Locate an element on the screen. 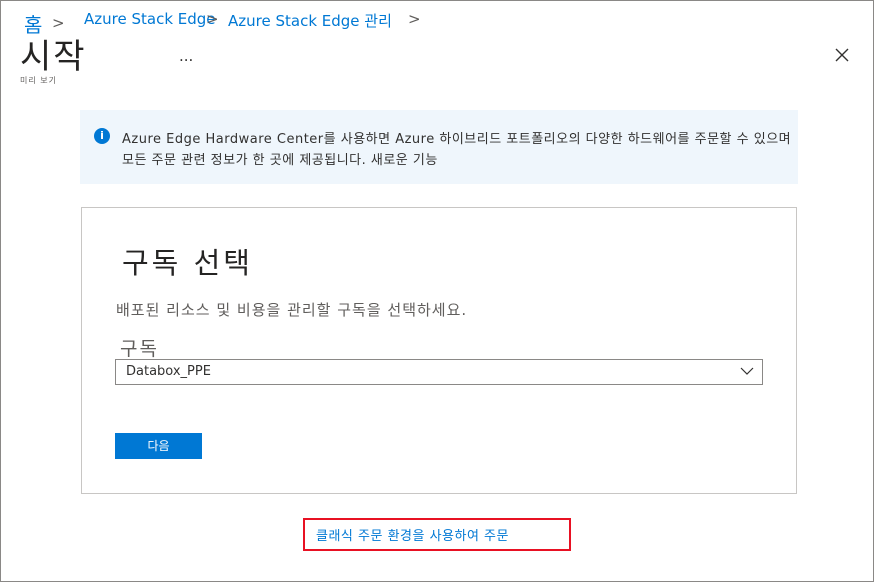 The height and width of the screenshot is (582, 874). subscription-dropdown: Databox_PPE is located at coordinates (439, 372).